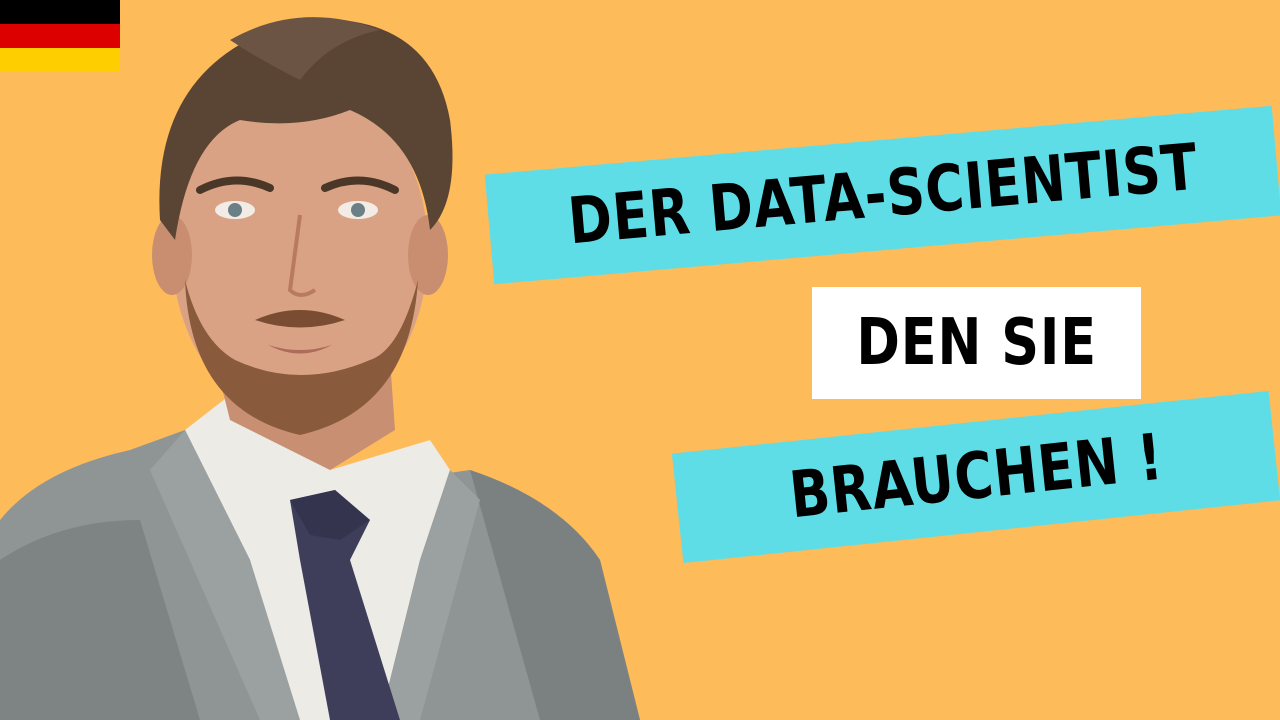 This screenshot has height=720, width=1280. What do you see at coordinates (883, 195) in the screenshot?
I see `headline-line-1: DER DATA-SCIENTIST` at bounding box center [883, 195].